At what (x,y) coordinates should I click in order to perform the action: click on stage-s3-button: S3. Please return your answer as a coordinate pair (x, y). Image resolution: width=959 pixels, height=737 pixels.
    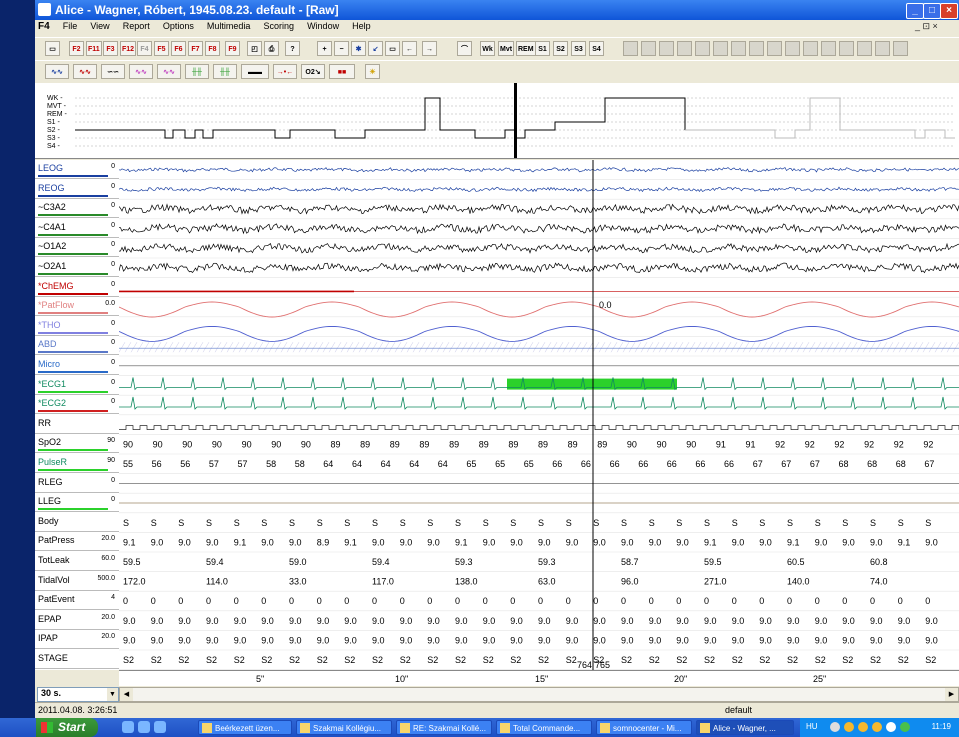
    Looking at the image, I should click on (578, 48).